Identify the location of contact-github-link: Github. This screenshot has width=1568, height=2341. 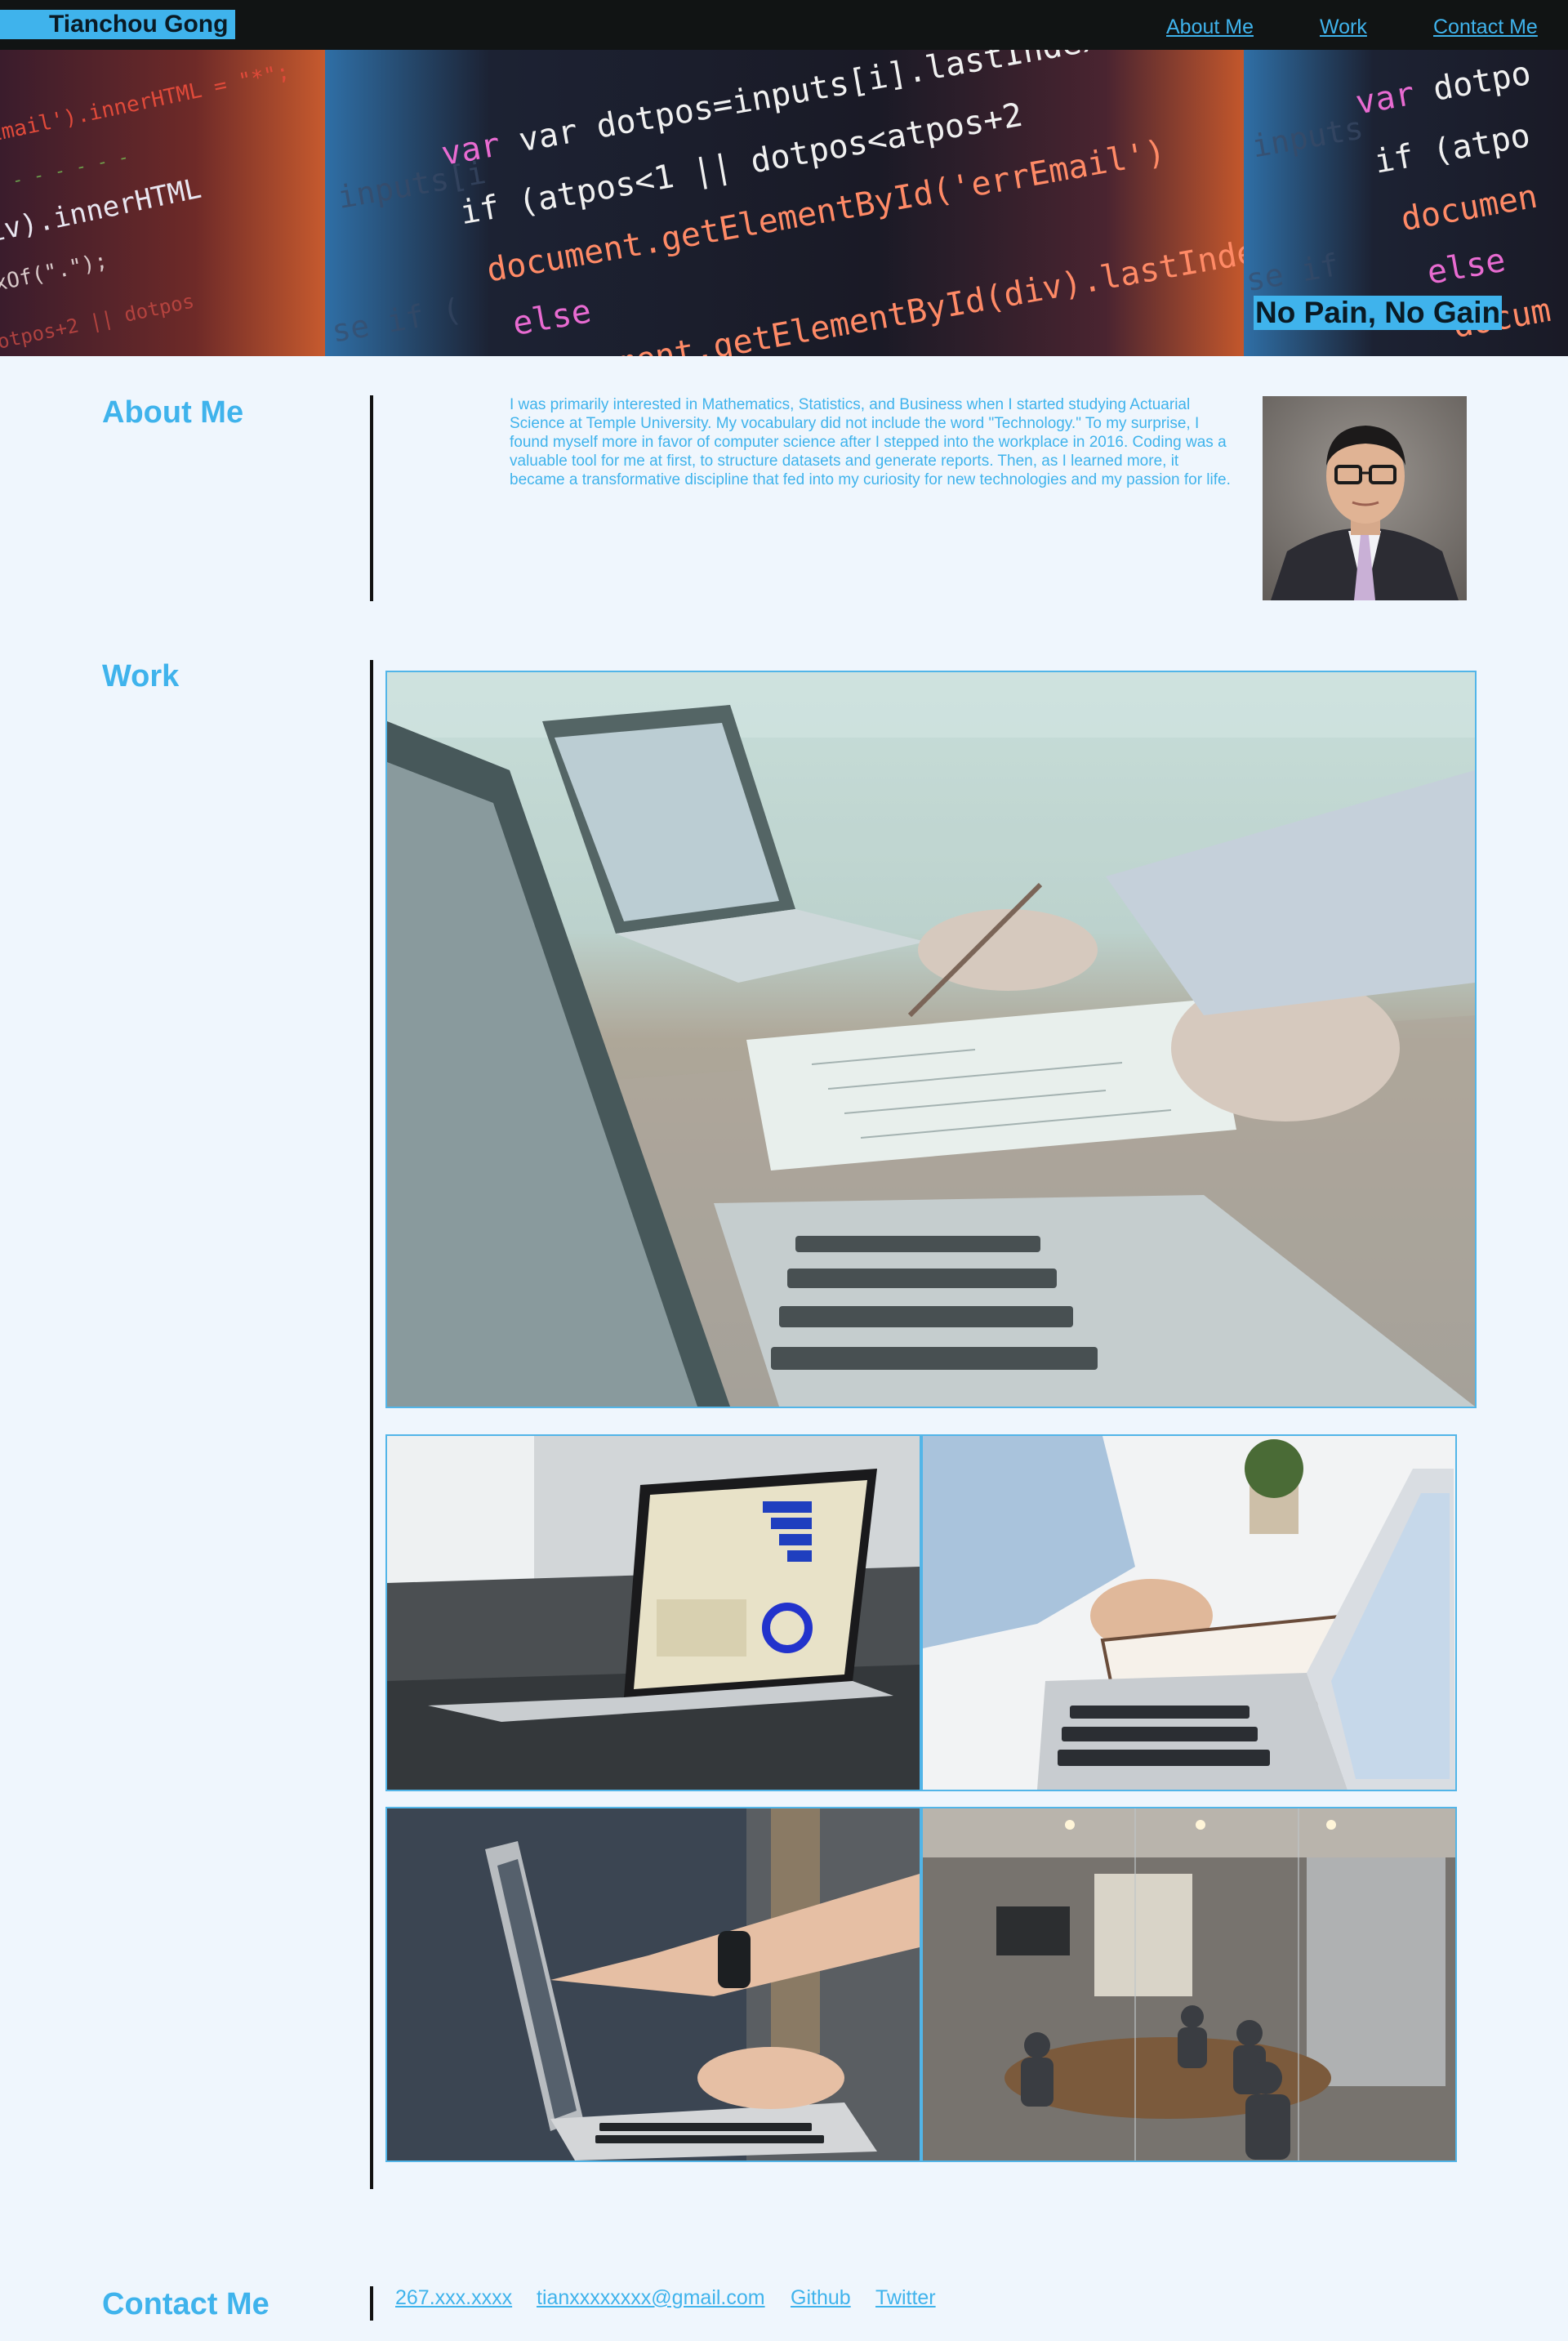
(821, 2297).